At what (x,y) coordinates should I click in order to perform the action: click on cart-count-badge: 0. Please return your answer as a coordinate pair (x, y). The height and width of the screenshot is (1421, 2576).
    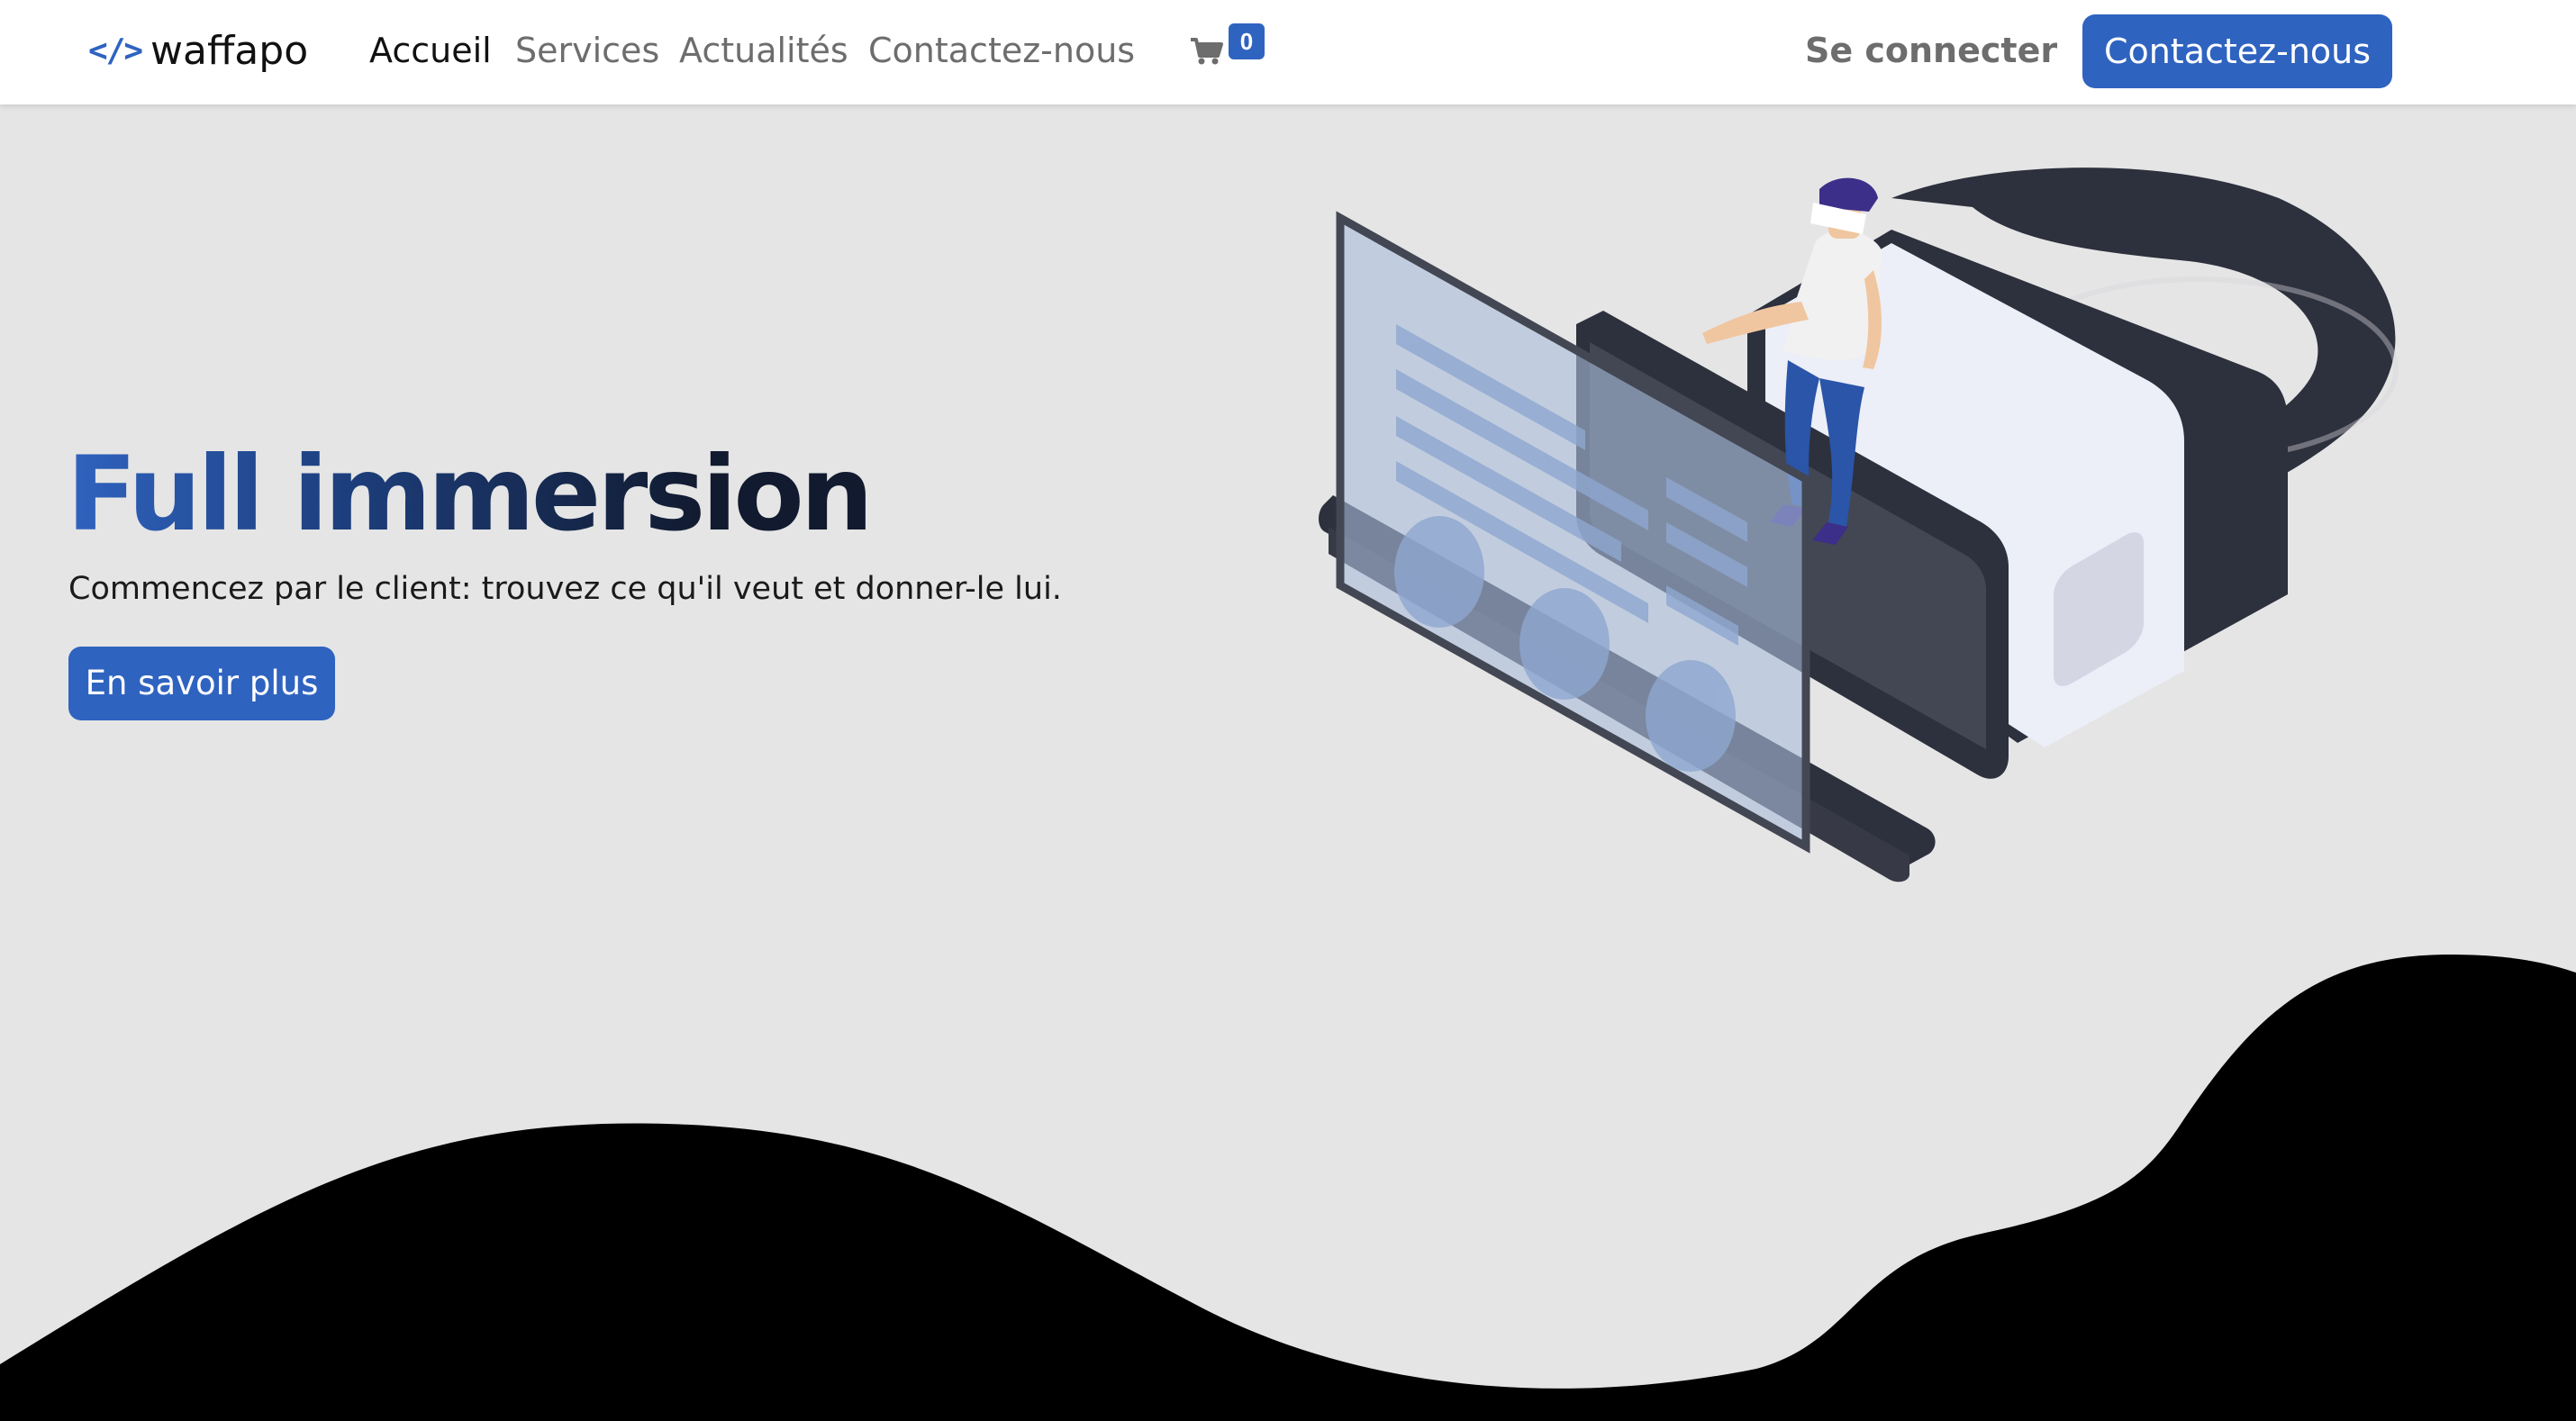
    Looking at the image, I should click on (1247, 41).